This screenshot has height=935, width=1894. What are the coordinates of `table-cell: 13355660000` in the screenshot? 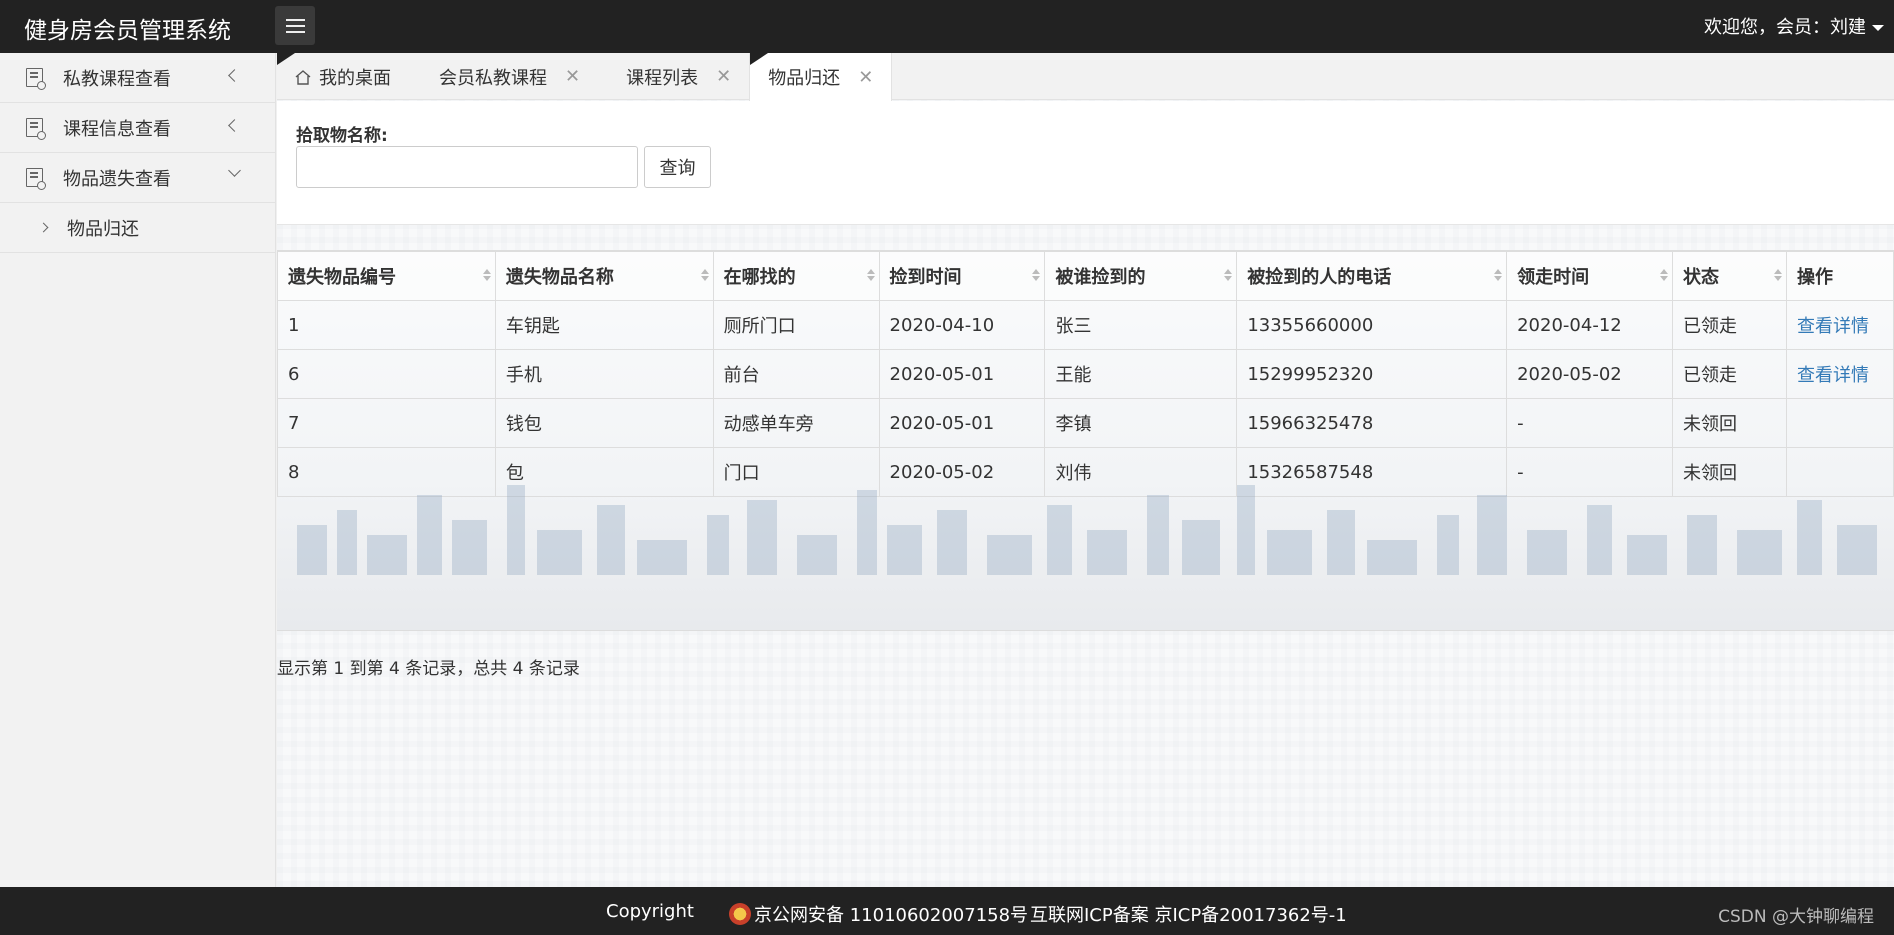 It's located at (1372, 325).